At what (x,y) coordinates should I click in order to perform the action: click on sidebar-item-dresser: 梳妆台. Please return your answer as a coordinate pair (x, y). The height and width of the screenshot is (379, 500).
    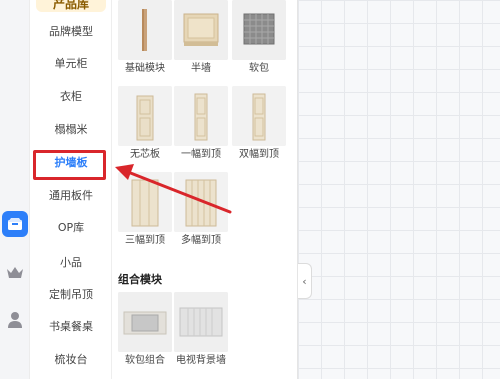
    Looking at the image, I should click on (71, 360).